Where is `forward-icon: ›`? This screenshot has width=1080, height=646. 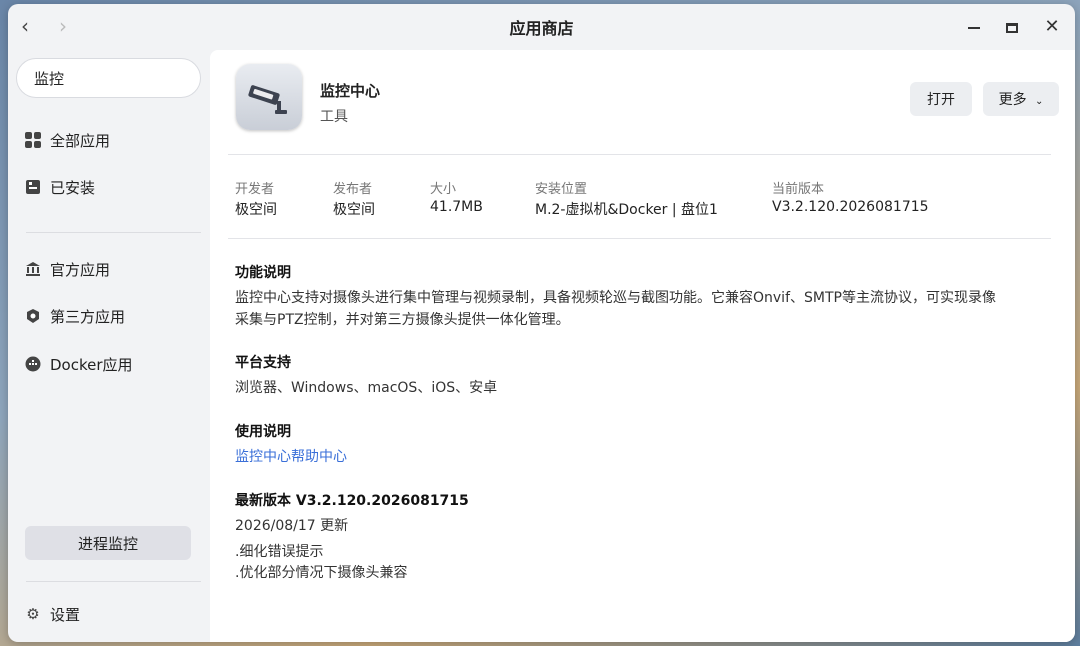
forward-icon: › is located at coordinates (63, 27).